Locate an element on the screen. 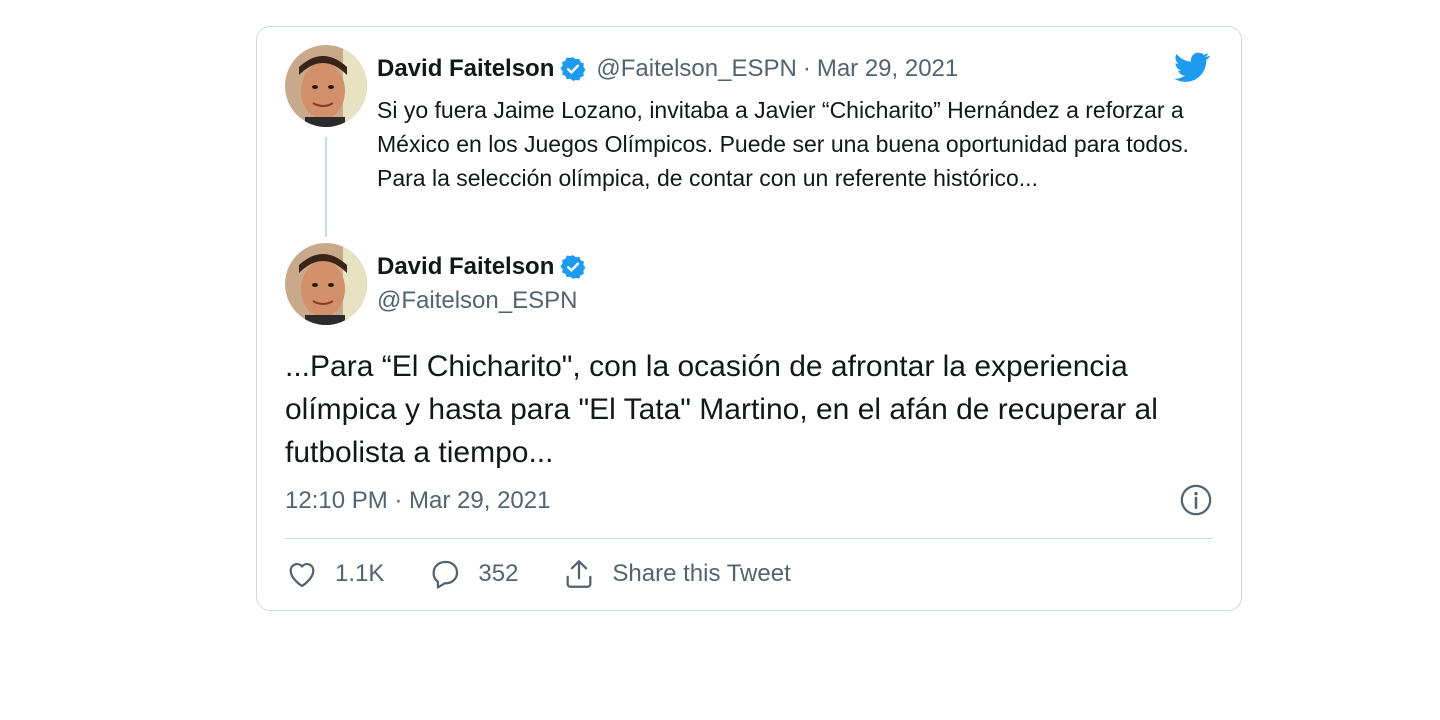 The image size is (1440, 720). share-icon is located at coordinates (579, 574).